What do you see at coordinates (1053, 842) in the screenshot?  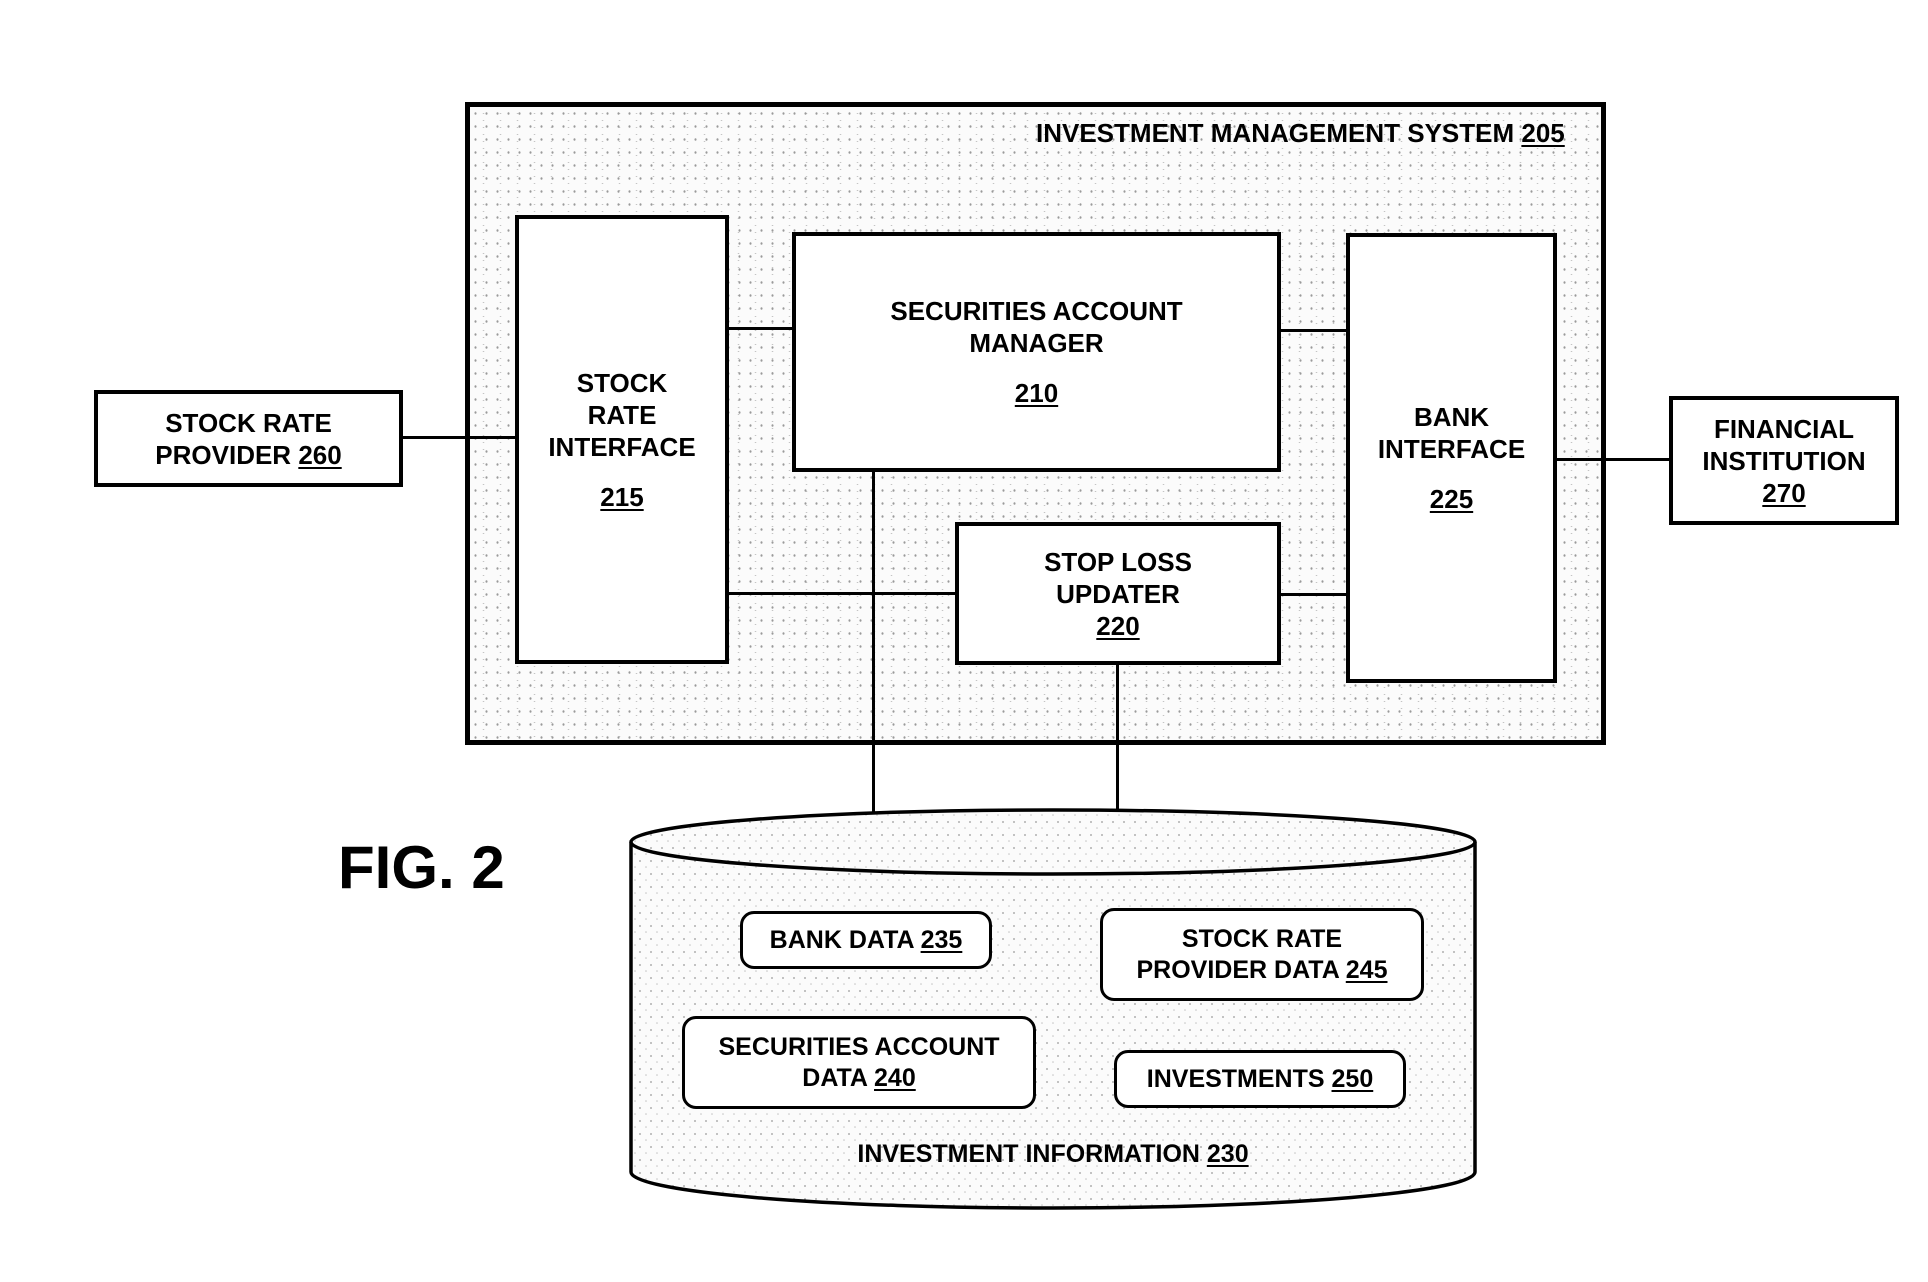 I see `database-top` at bounding box center [1053, 842].